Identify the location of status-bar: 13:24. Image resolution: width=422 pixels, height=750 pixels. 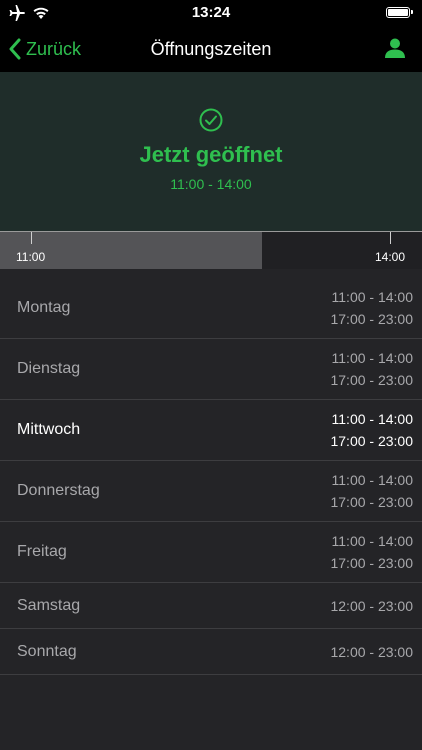
(211, 13).